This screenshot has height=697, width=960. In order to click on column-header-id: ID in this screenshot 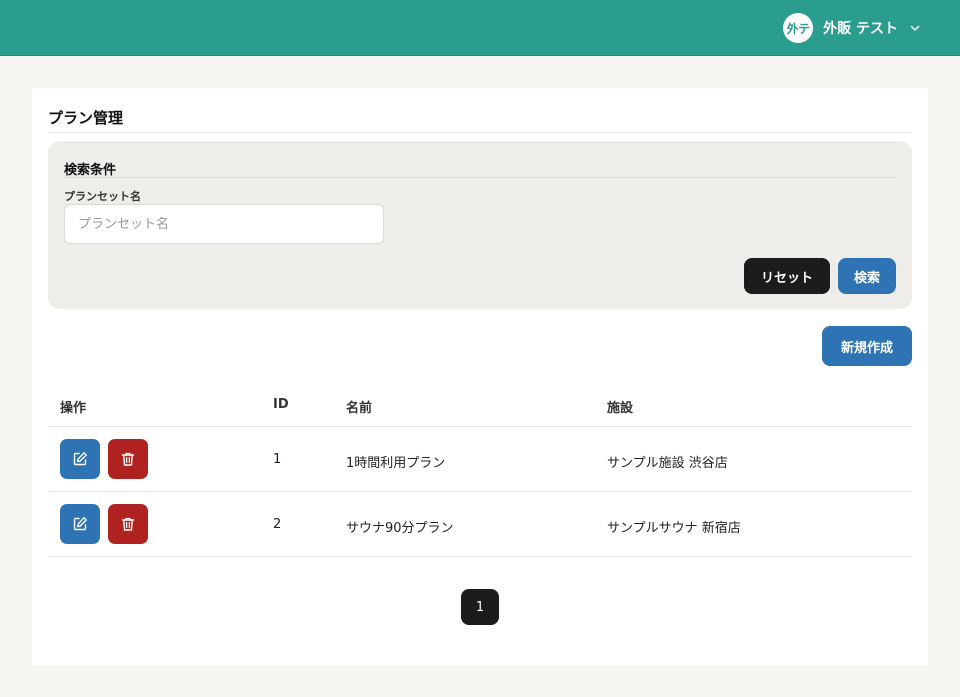, I will do `click(281, 404)`.